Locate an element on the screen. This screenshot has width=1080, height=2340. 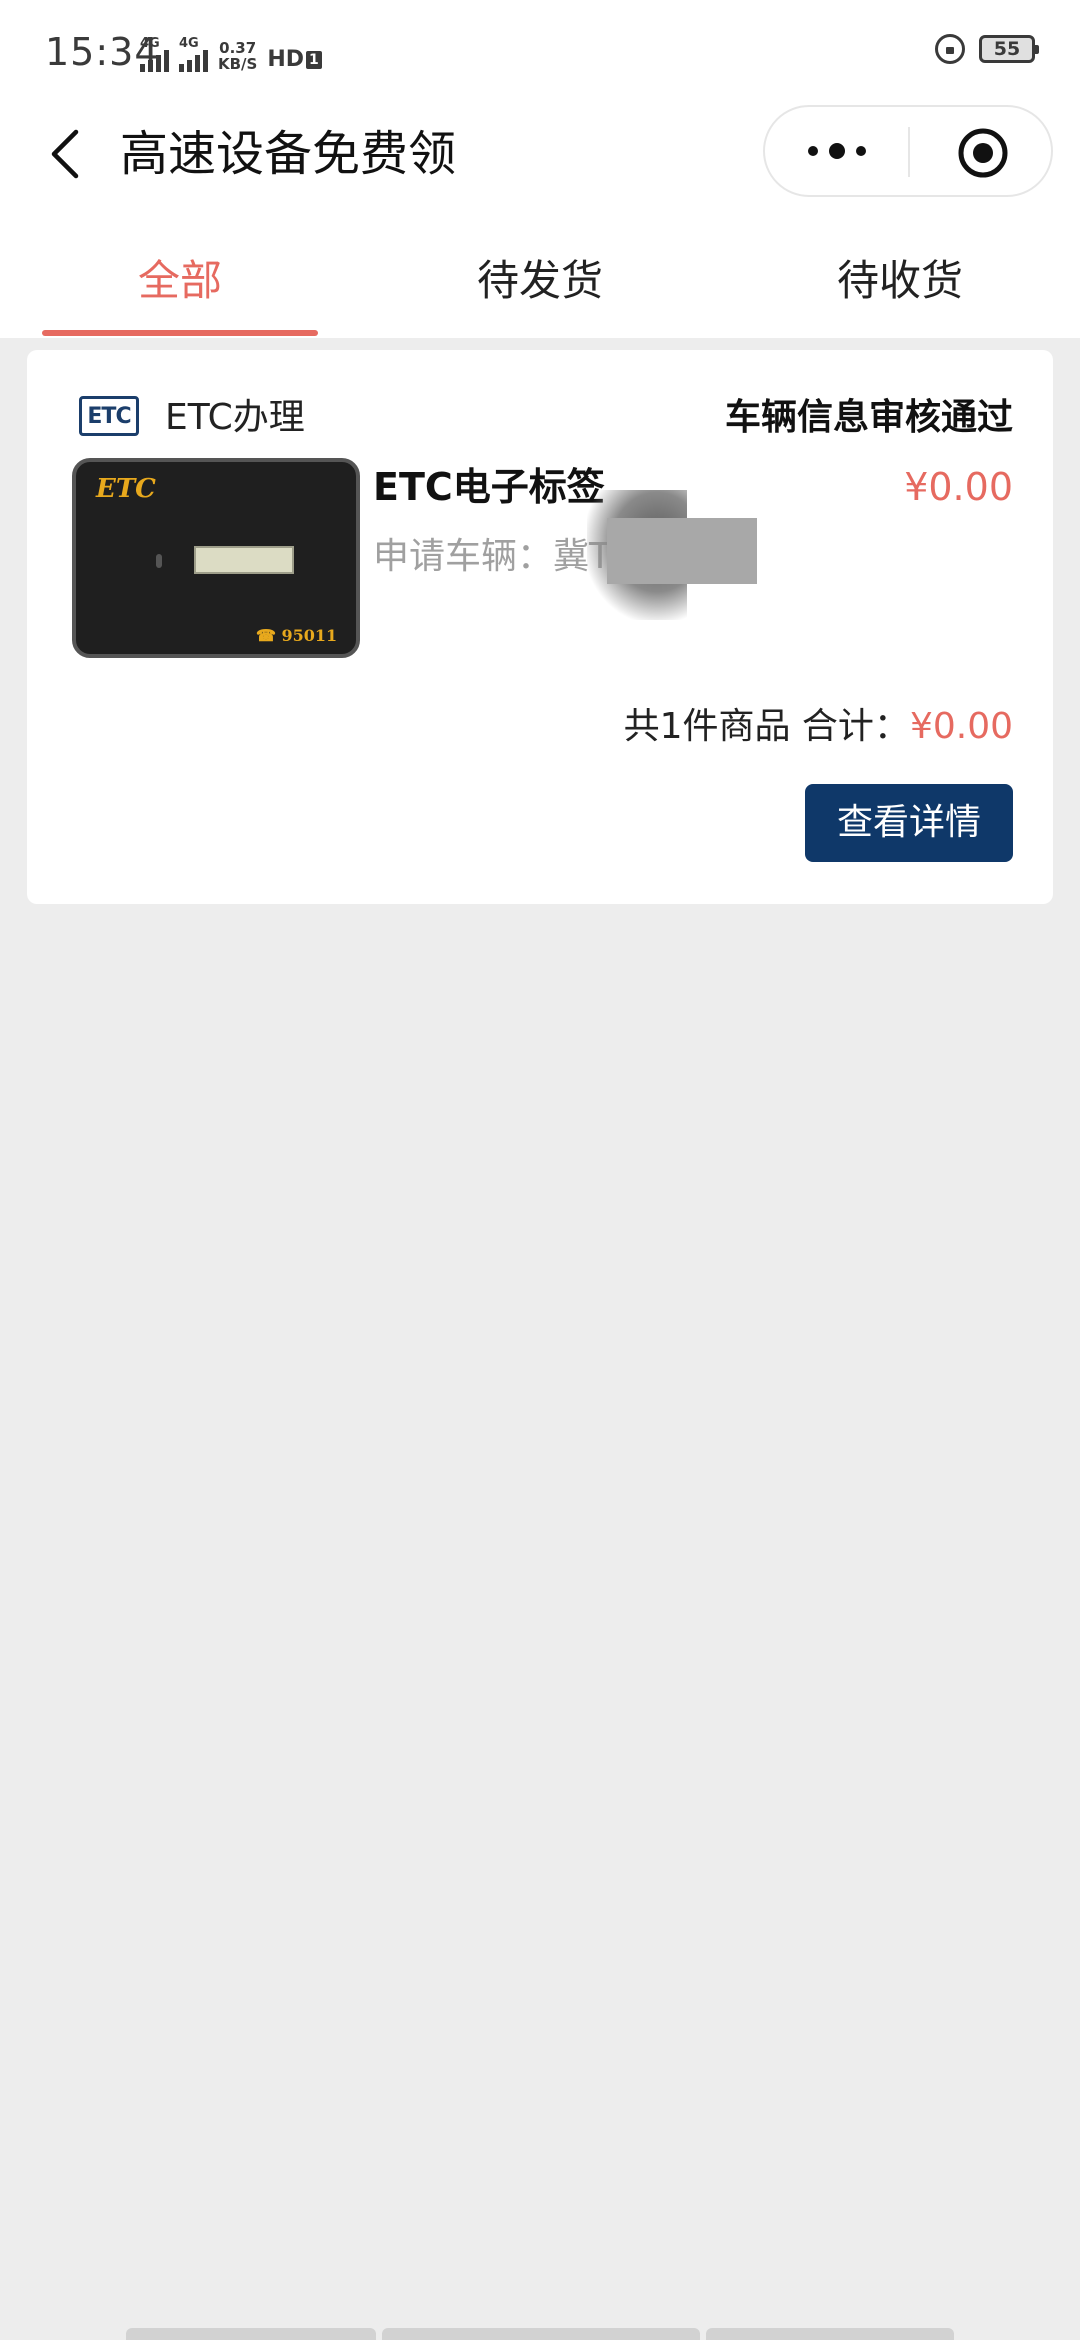
mini-program-capsule is located at coordinates (908, 151).